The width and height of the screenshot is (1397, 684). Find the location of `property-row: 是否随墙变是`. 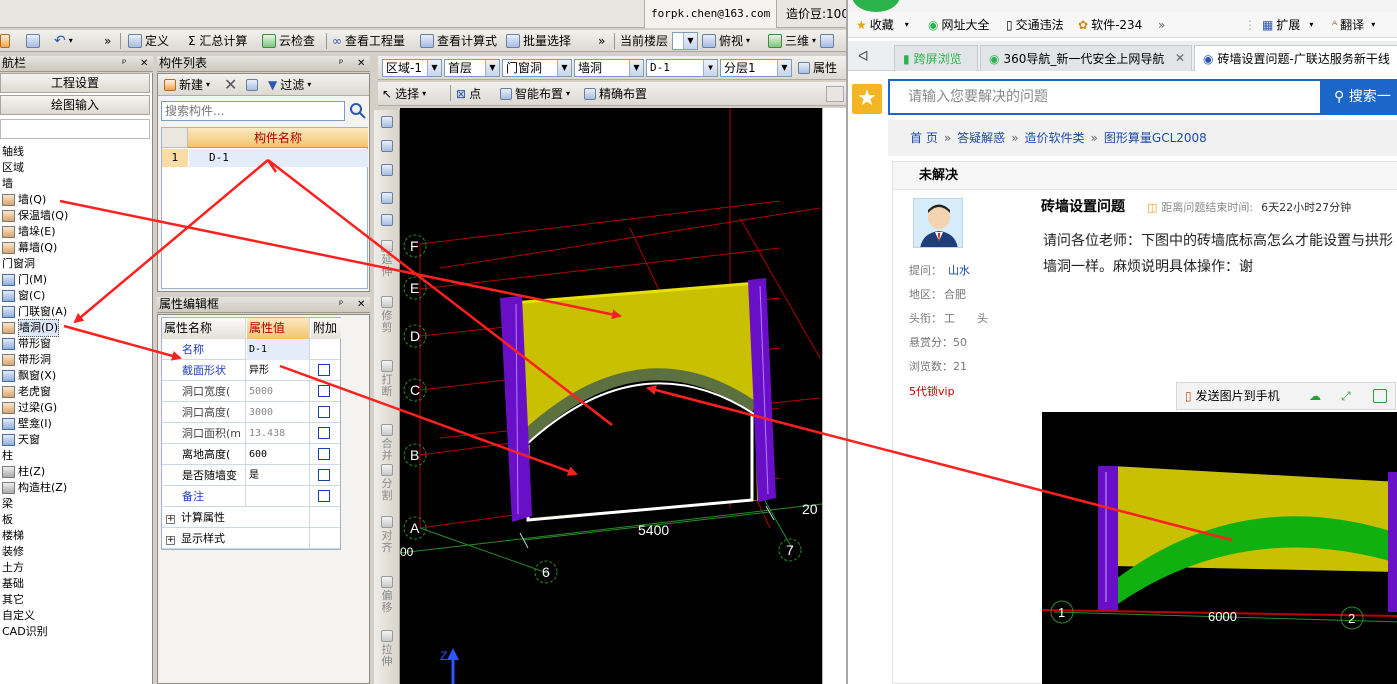

property-row: 是否随墙变是 is located at coordinates (251, 475).